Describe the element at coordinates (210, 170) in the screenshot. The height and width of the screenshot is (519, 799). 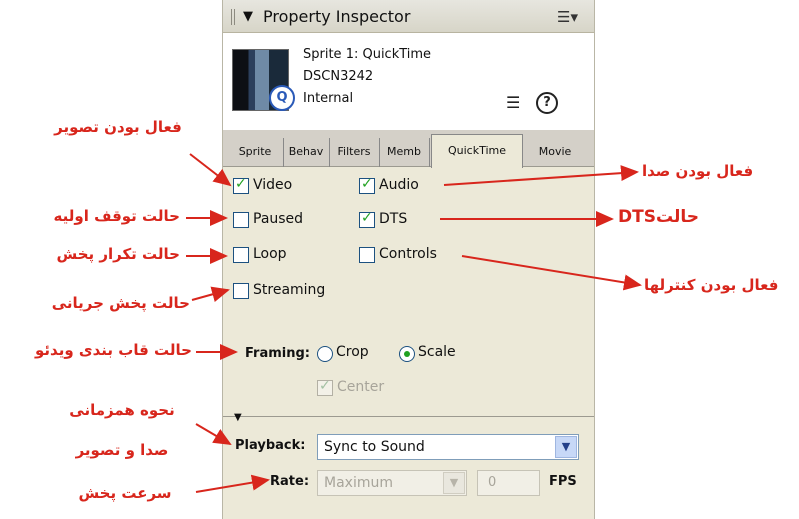
I see `arrow-video` at that location.